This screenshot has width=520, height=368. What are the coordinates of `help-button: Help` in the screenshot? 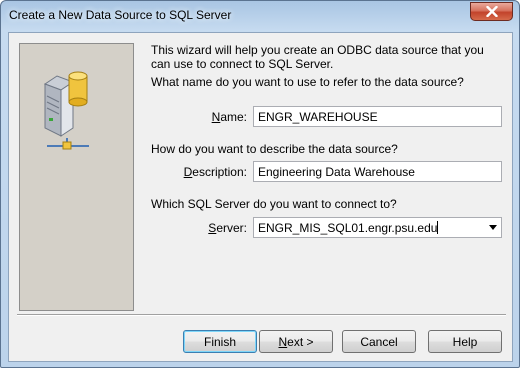 It's located at (465, 341).